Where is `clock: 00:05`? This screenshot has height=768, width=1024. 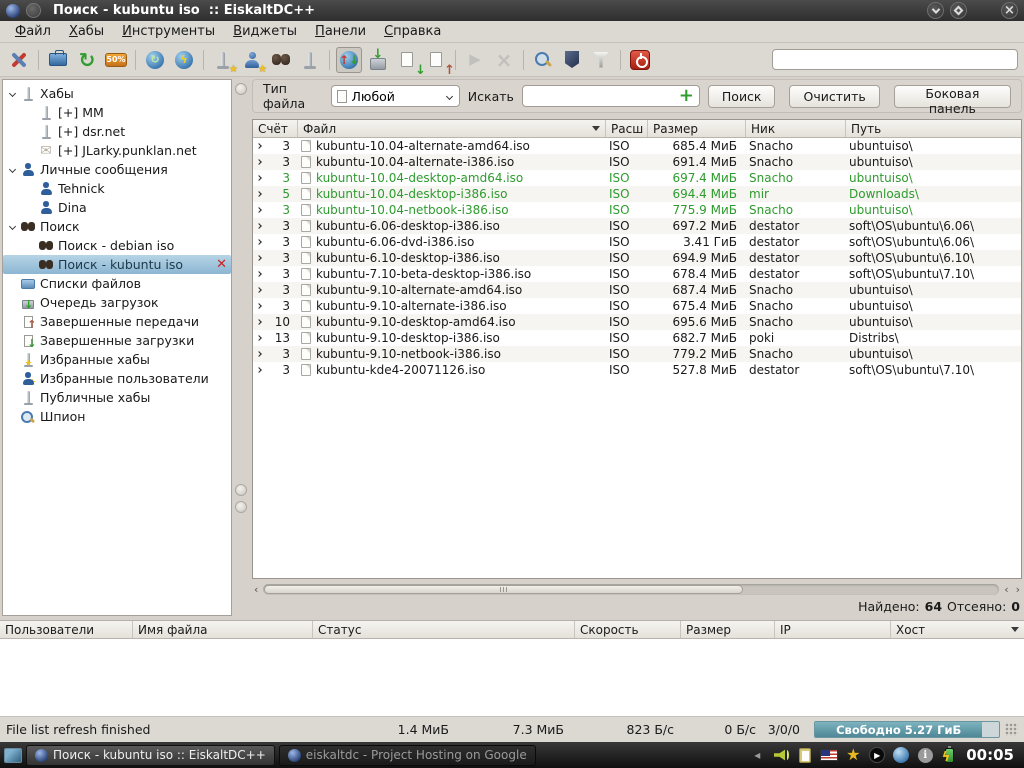 clock: 00:05 is located at coordinates (991, 755).